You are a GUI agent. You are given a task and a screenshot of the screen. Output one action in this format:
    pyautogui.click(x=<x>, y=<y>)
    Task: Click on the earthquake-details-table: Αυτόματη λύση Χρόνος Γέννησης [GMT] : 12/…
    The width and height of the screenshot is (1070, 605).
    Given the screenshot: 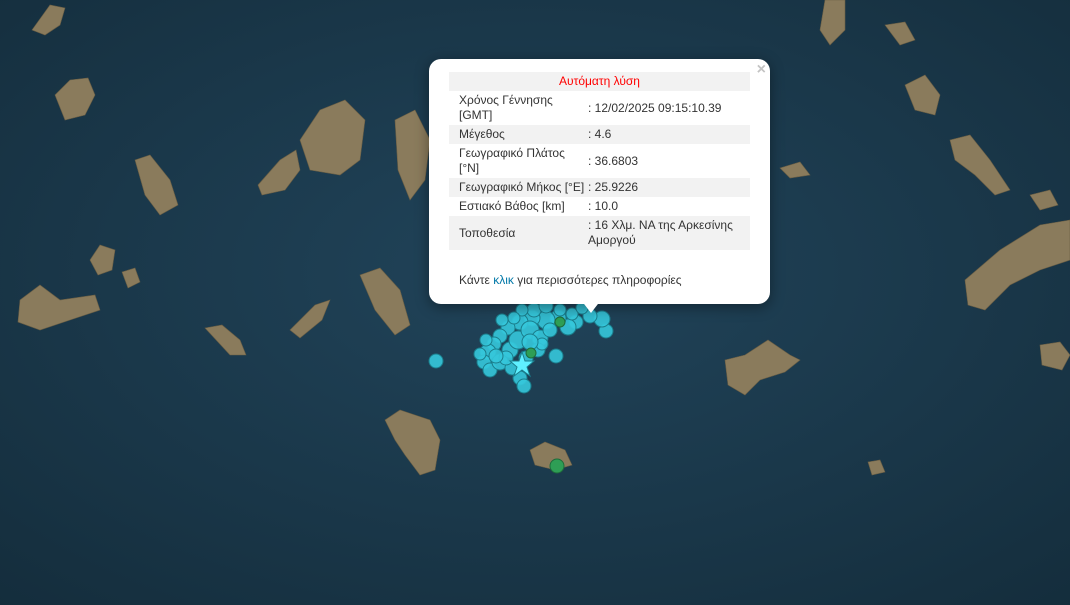 What is the action you would take?
    pyautogui.click(x=599, y=161)
    